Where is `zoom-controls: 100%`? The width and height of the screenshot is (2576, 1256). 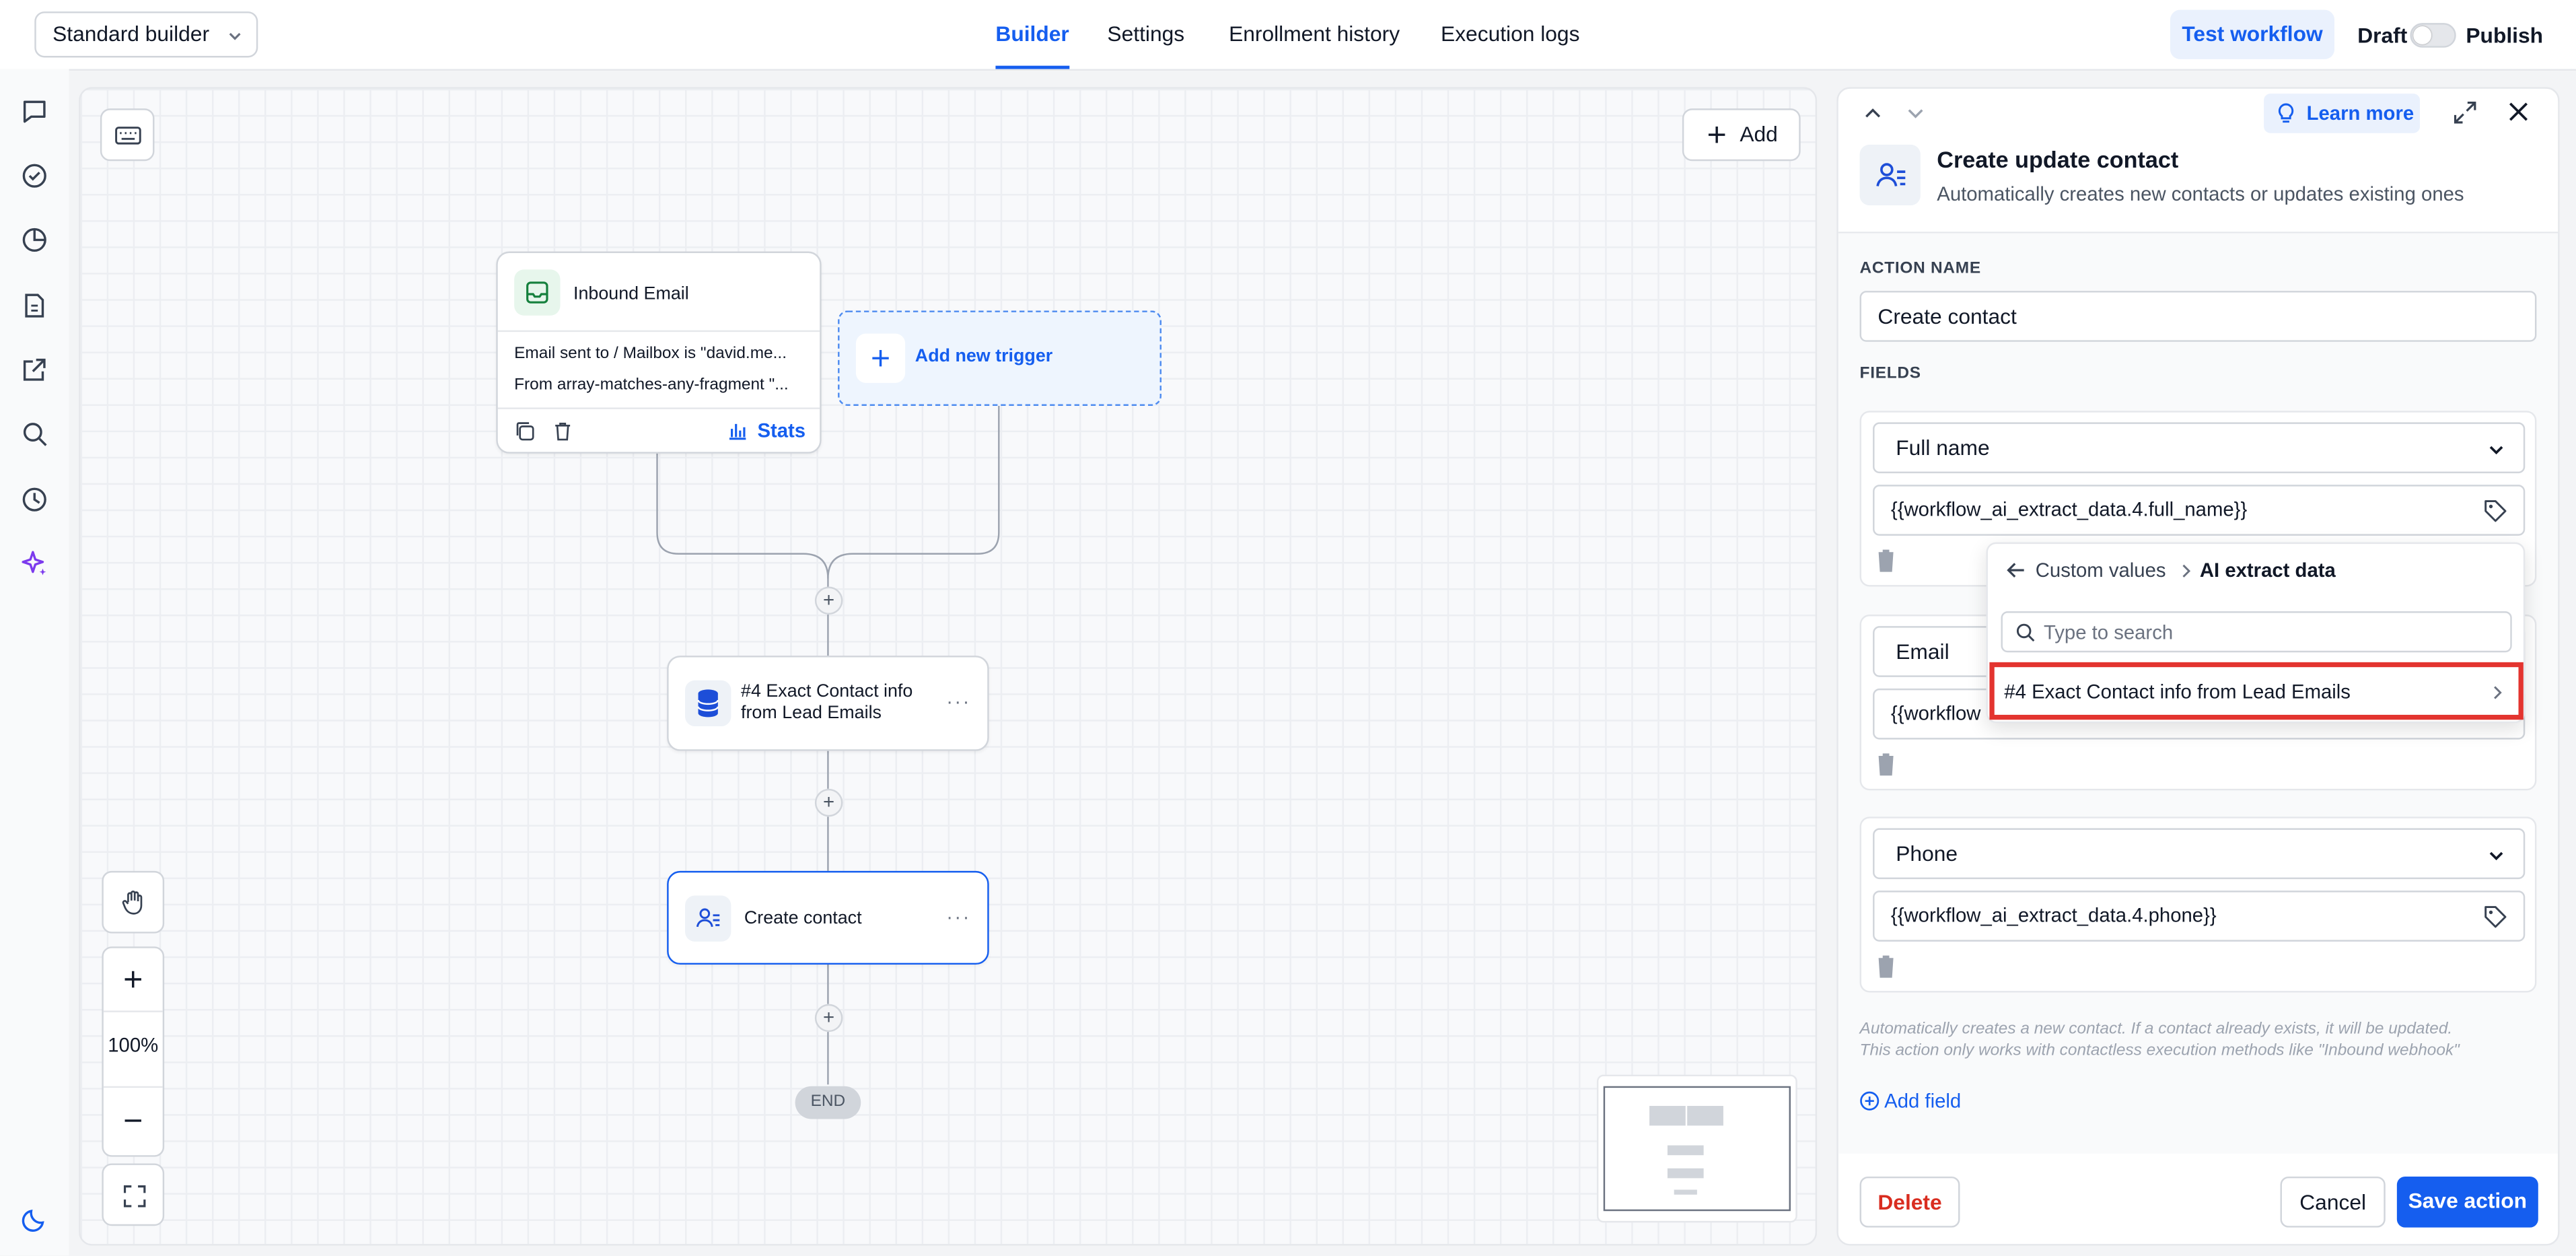 zoom-controls: 100% is located at coordinates (133, 1051).